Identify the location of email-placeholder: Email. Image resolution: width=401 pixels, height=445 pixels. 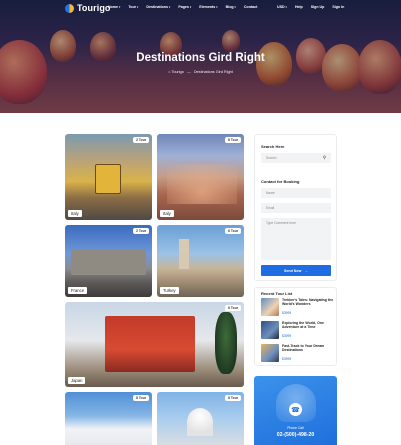
(270, 208).